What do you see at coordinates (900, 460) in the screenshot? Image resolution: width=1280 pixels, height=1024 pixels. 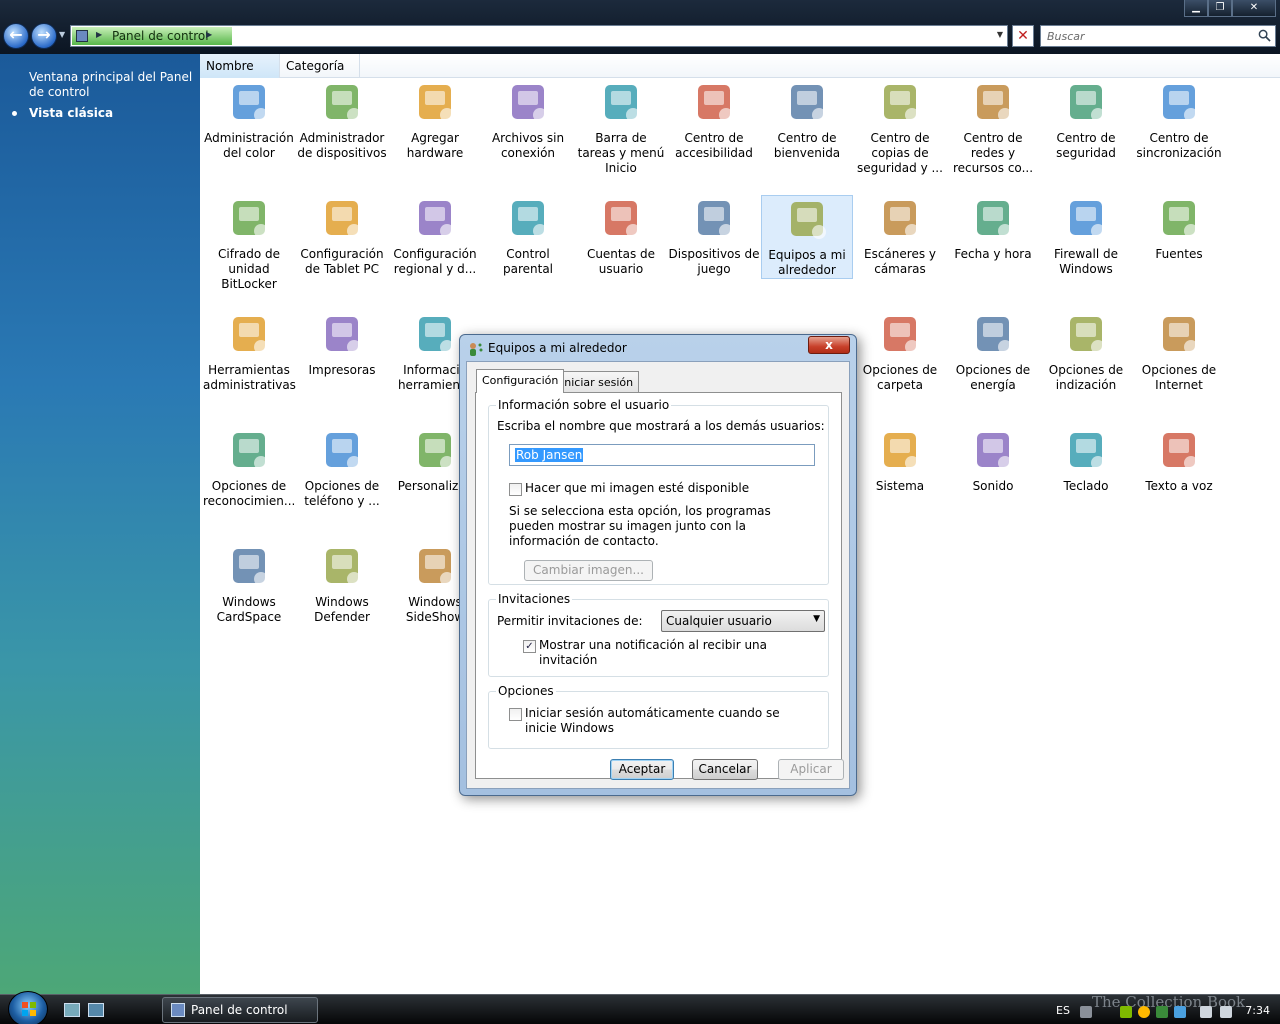 I see `cp-item: Sistema` at bounding box center [900, 460].